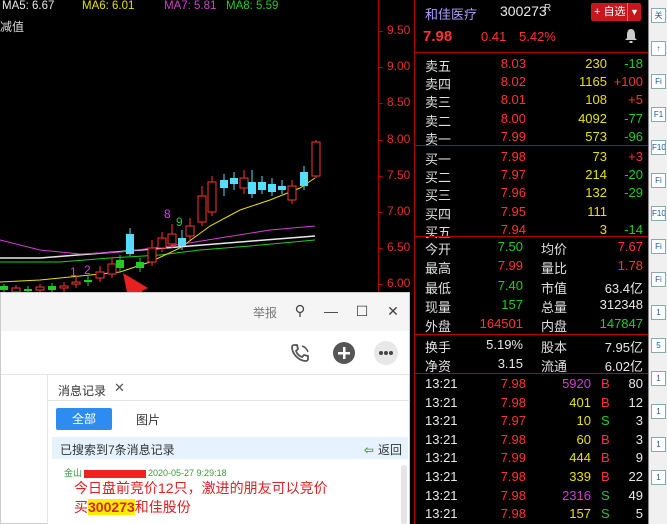 This screenshot has height=524, width=667. I want to click on order-book-row: 买三 7.96 132 -29, so click(532, 193).